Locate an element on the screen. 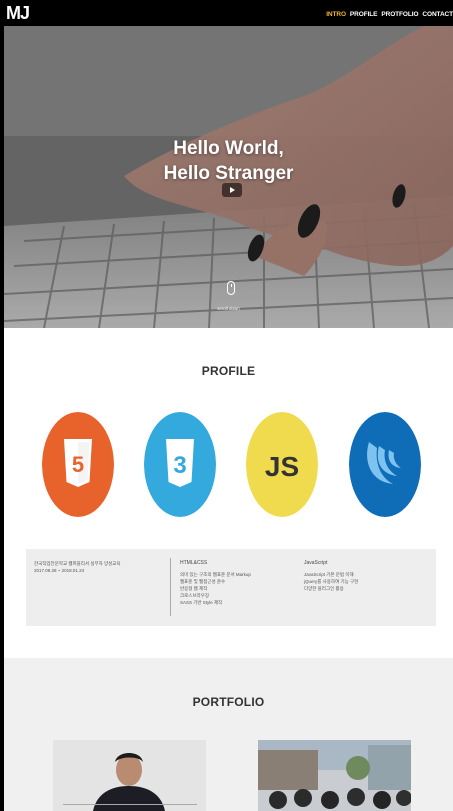  portfolio-thumb-group-photo is located at coordinates (334, 775).